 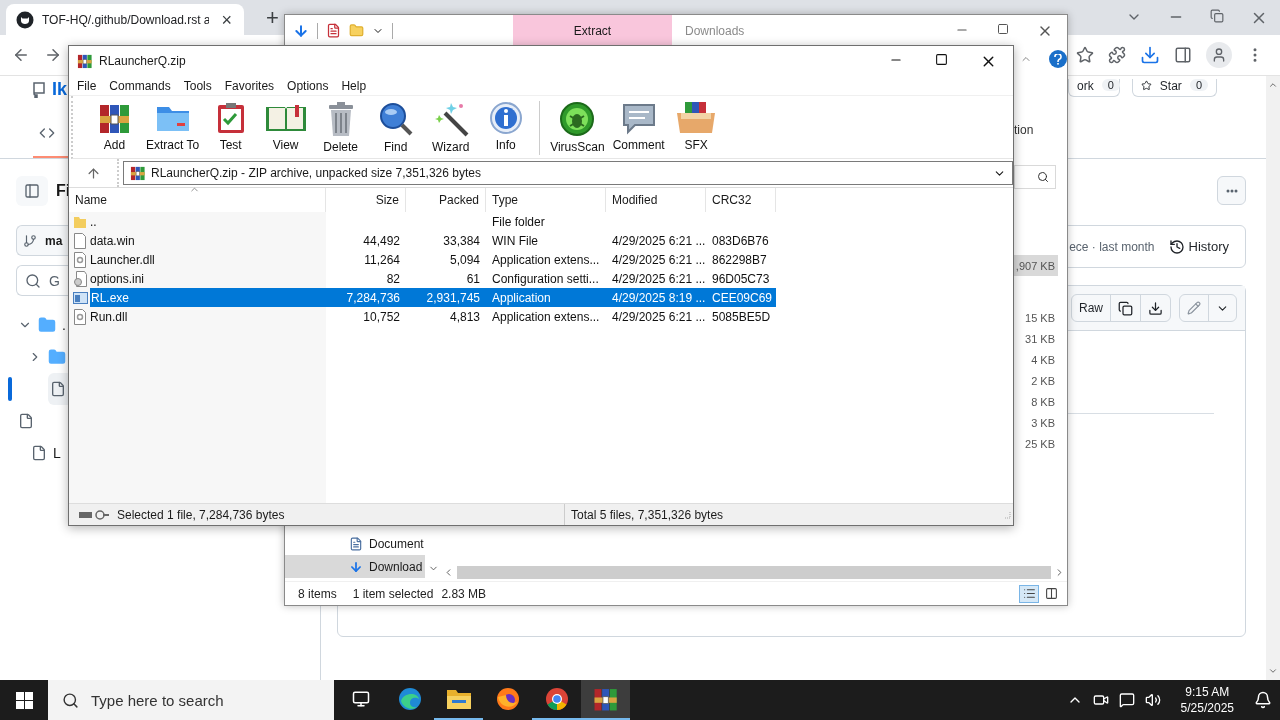 I want to click on taskbar-app, so click(x=605, y=700).